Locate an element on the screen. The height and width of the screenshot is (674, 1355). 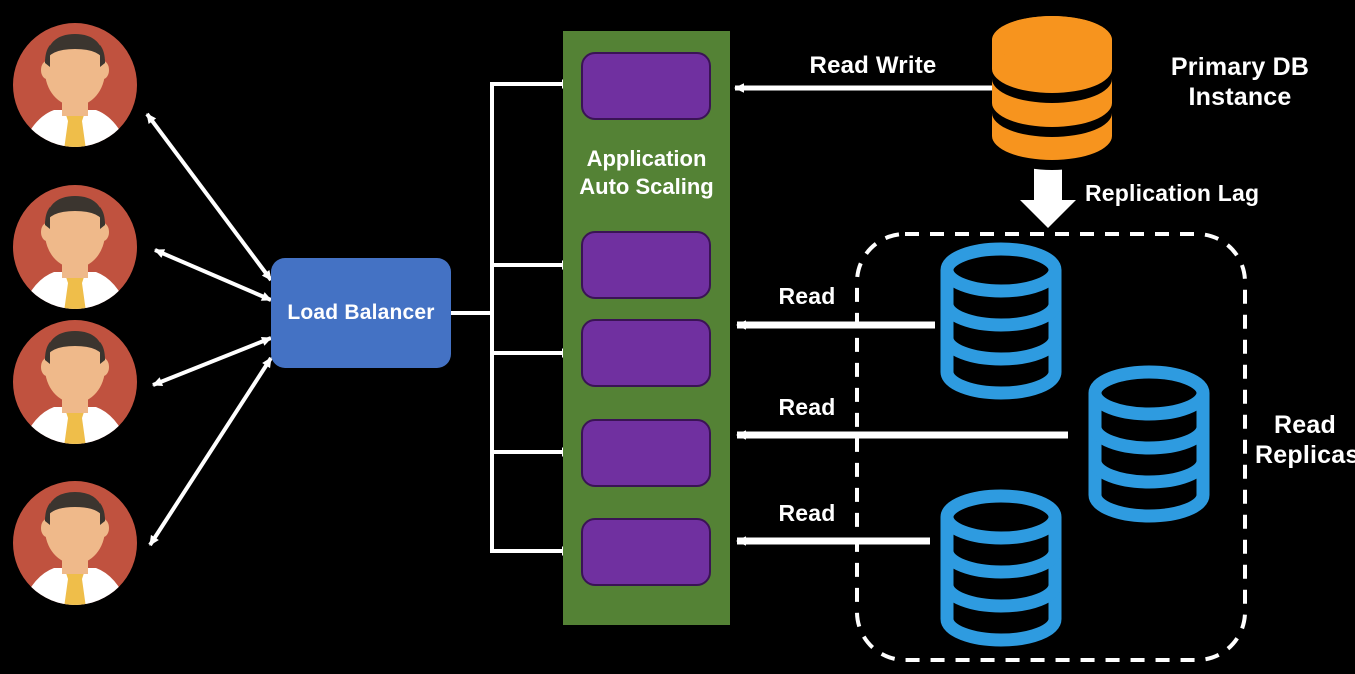
read-middle-label: Read is located at coordinates (807, 407).